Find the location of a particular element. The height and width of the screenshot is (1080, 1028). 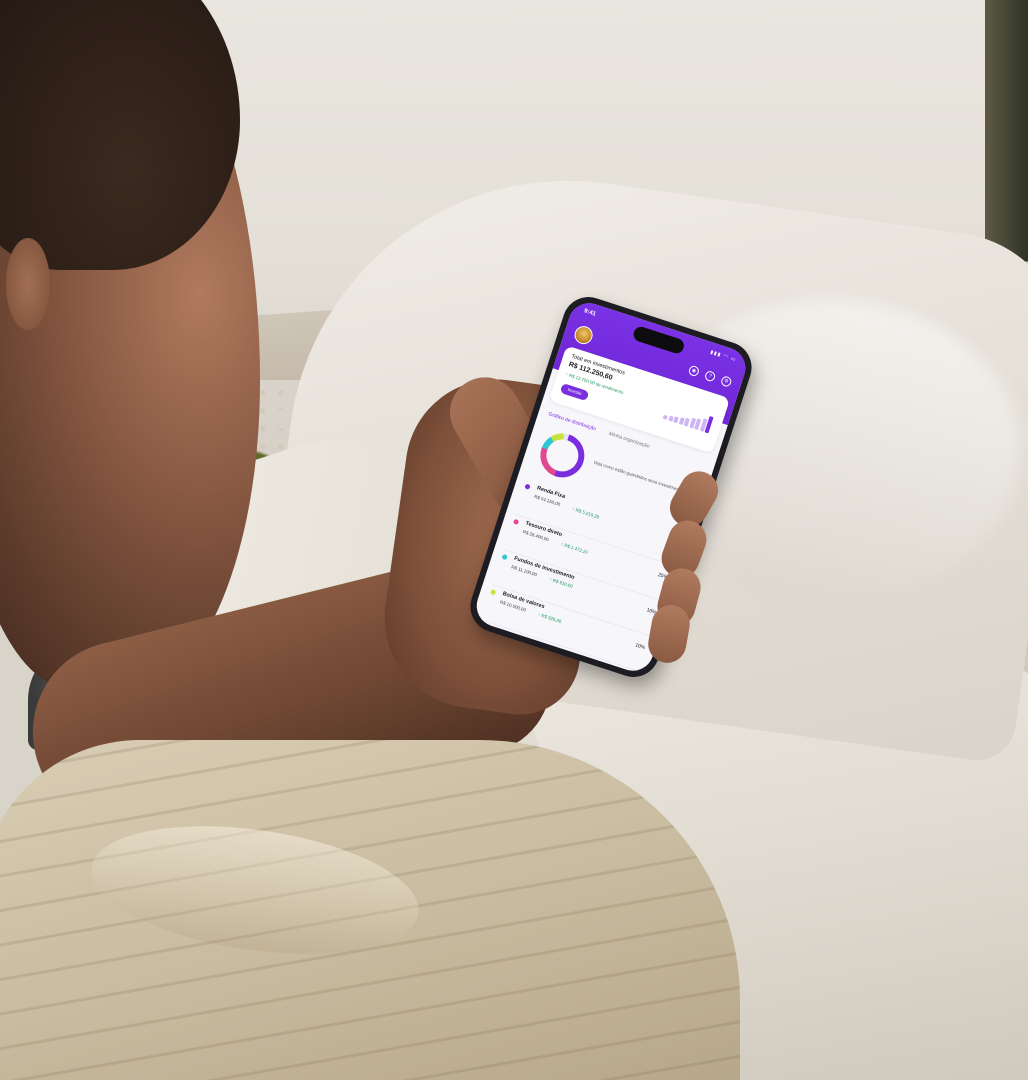

help-icon: ? is located at coordinates (710, 376).